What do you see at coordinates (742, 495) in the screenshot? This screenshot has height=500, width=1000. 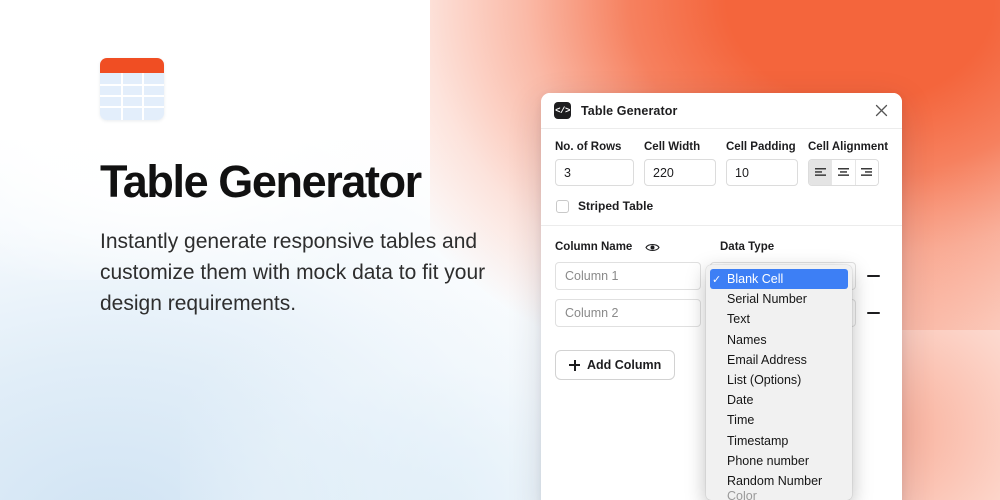 I see `dropdown-item-label: Color` at bounding box center [742, 495].